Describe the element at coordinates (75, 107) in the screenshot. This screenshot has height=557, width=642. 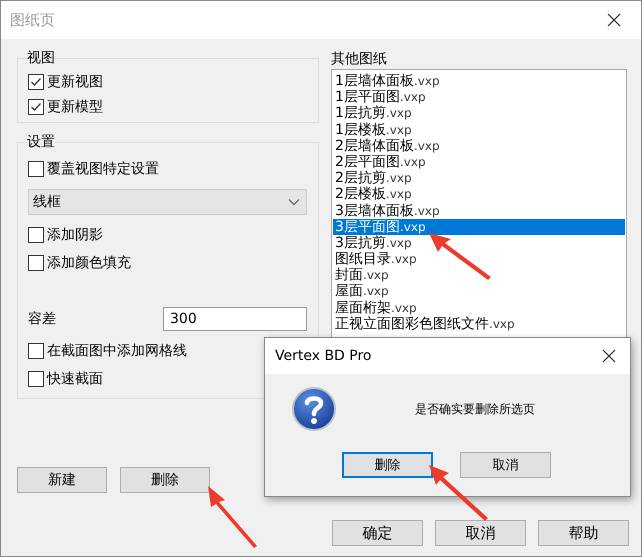
I see `checkbox-label: 更新模型` at that location.